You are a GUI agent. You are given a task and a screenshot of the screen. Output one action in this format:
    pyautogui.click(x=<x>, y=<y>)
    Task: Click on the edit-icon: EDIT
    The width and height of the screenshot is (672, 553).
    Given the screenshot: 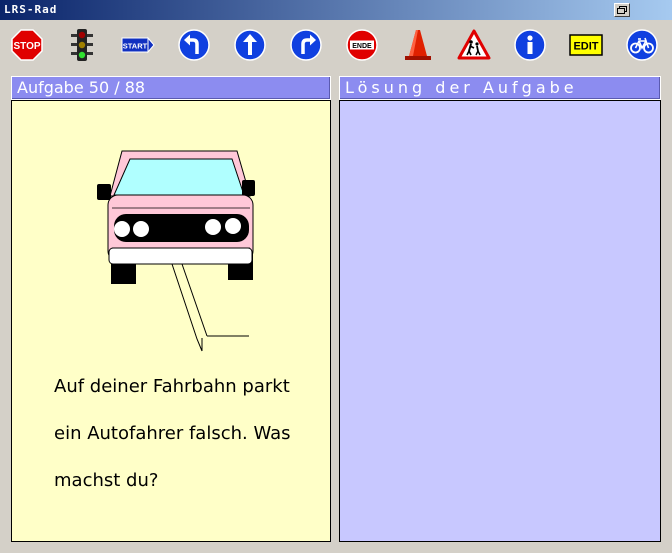 What is the action you would take?
    pyautogui.click(x=586, y=45)
    